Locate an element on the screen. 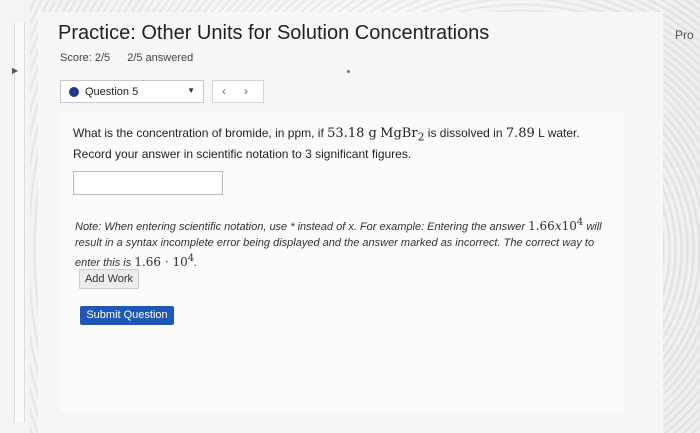 The height and width of the screenshot is (433, 700). answer-input is located at coordinates (148, 183).